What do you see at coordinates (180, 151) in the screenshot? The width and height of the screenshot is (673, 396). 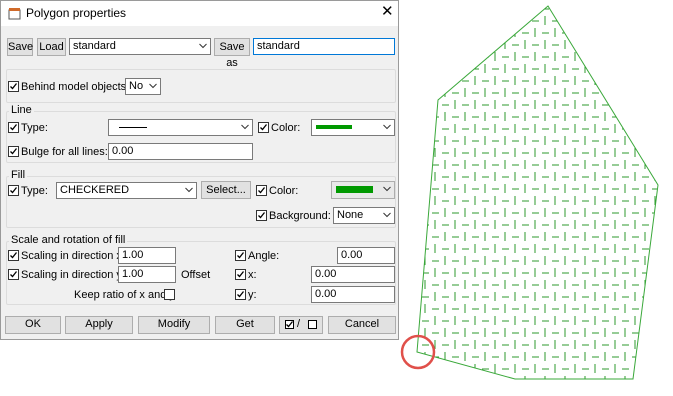 I see `bulge-input: 0.00` at bounding box center [180, 151].